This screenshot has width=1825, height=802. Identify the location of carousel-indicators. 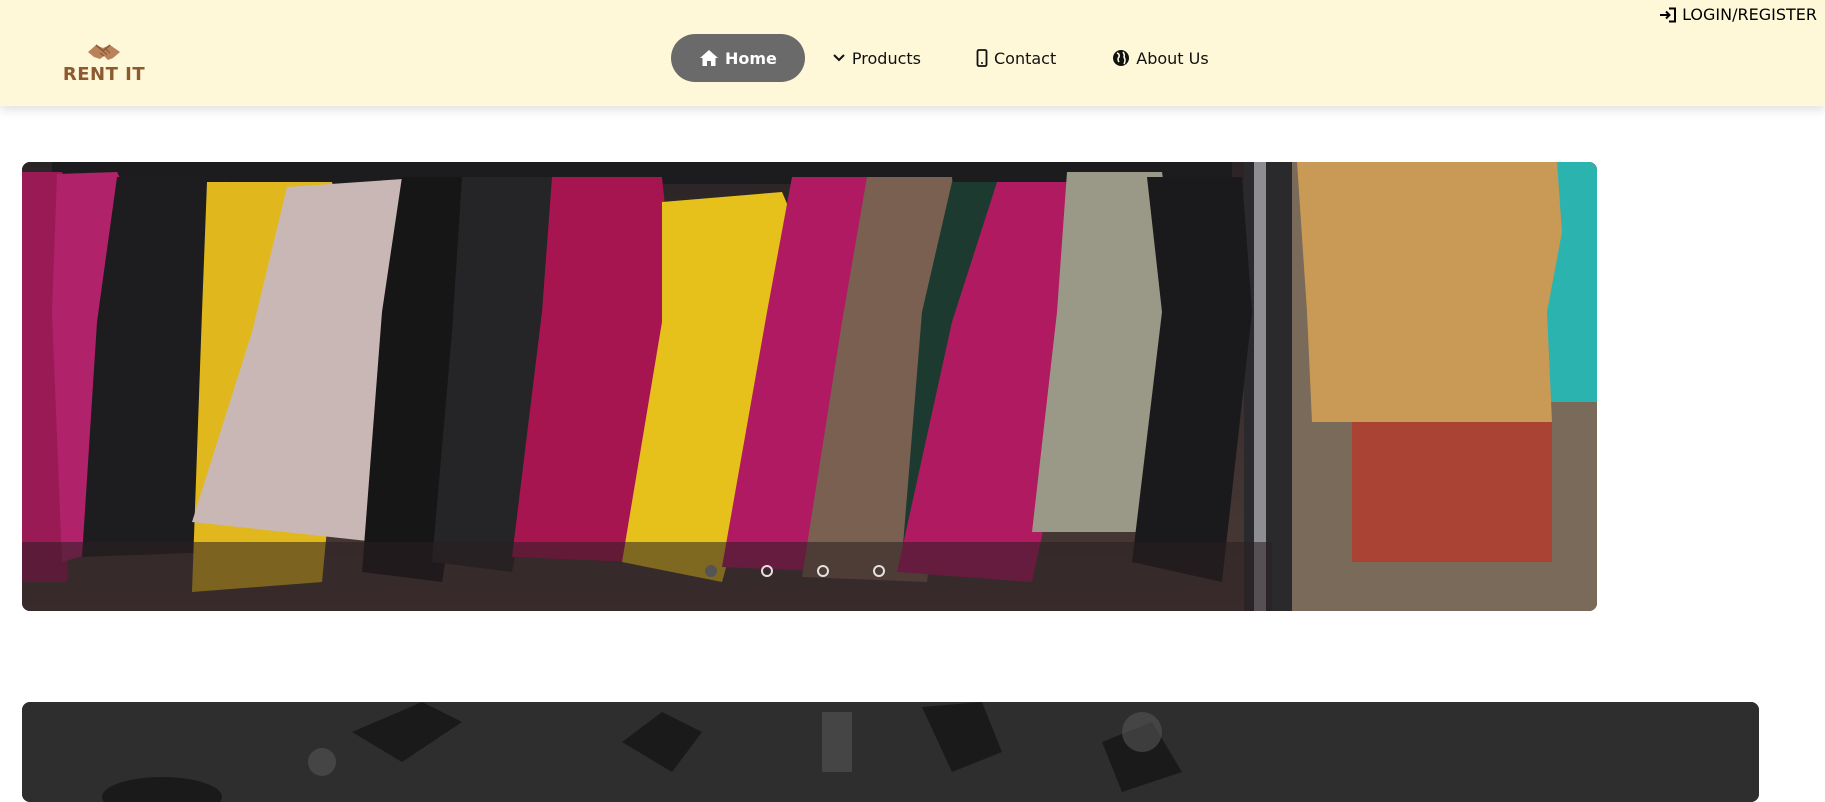
(795, 571).